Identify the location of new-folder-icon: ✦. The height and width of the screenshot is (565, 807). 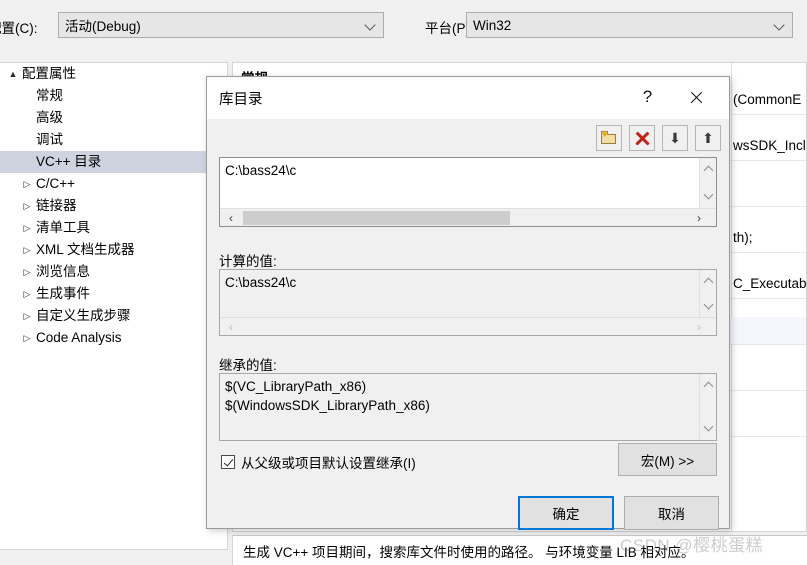
(609, 137).